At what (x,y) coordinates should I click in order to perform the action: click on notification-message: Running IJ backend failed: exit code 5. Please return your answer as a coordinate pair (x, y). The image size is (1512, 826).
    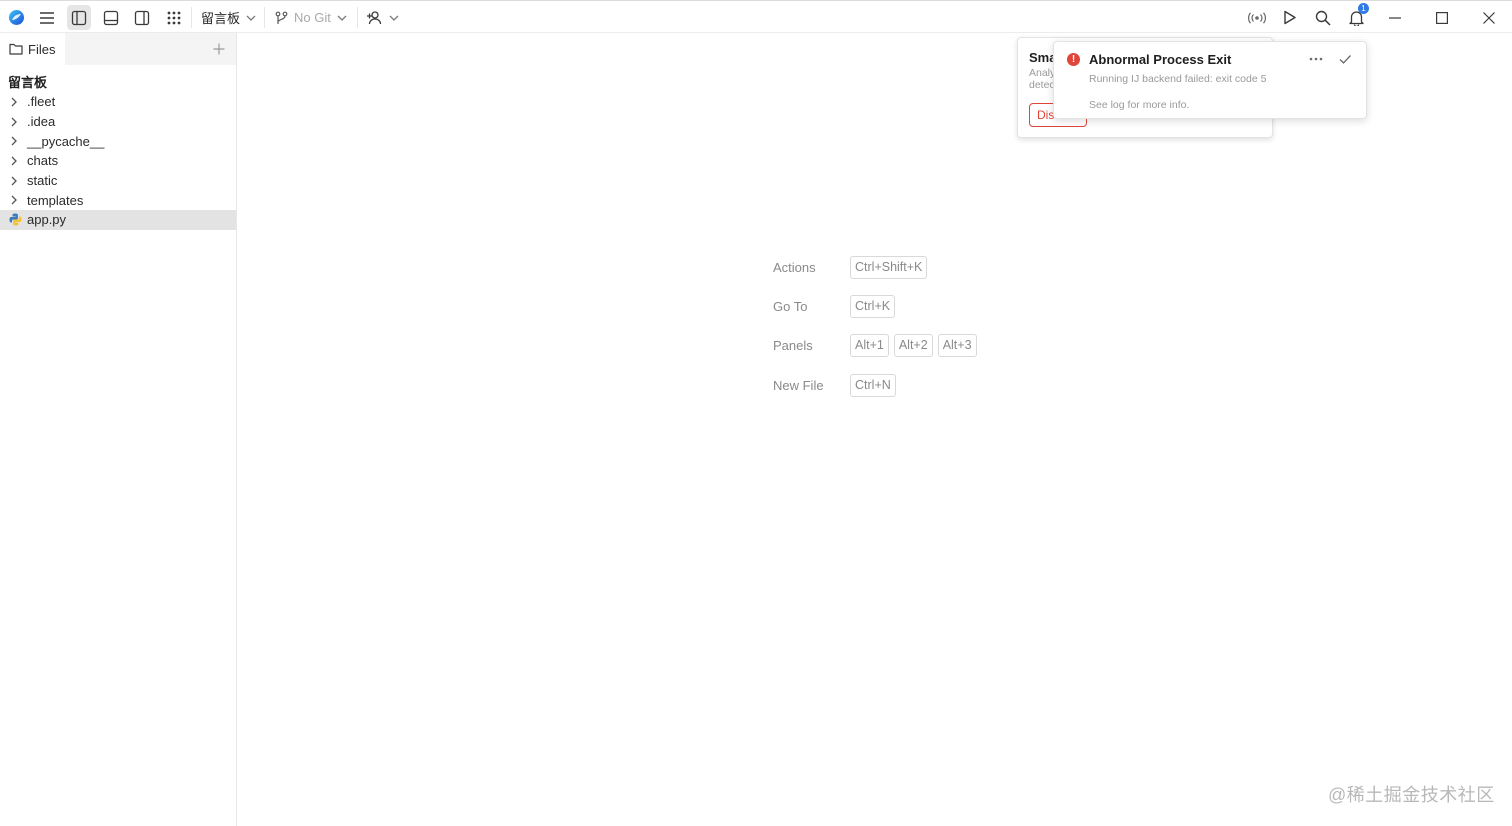
    Looking at the image, I should click on (1178, 79).